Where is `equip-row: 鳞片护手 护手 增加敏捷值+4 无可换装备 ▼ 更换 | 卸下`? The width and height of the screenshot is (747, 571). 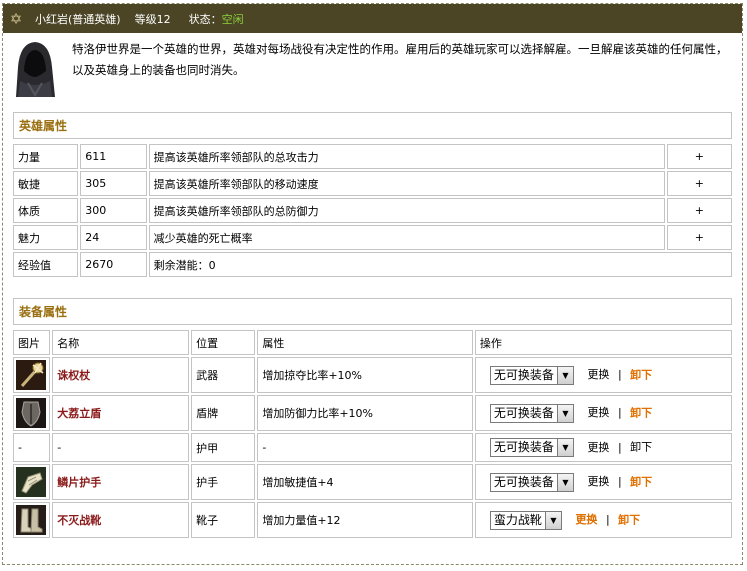
equip-row: 鳞片护手 护手 增加敏捷值+4 无可换装备 ▼ 更换 | 卸下 is located at coordinates (372, 482).